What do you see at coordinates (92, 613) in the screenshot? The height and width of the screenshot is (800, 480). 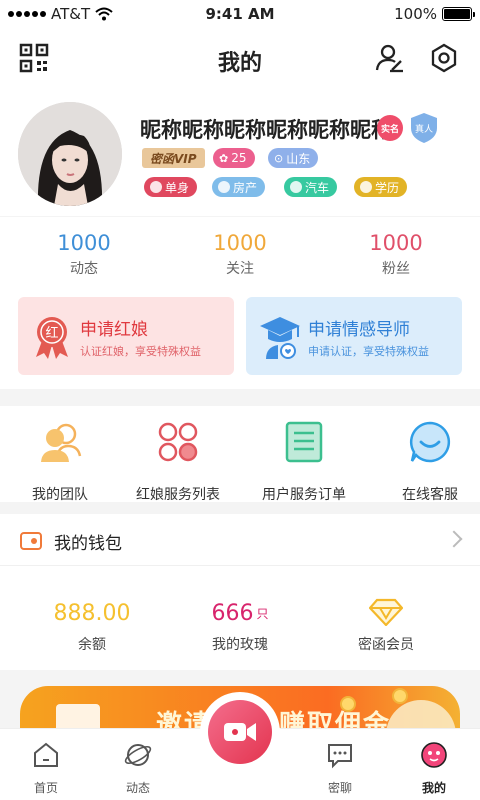 I see `balance-value: 888.00` at bounding box center [92, 613].